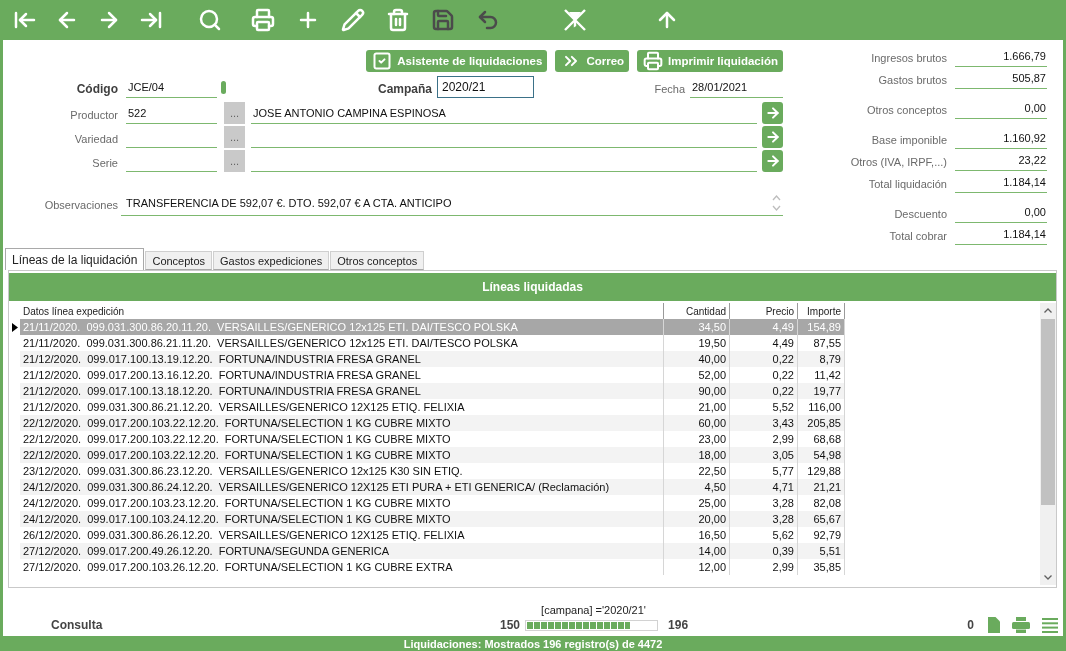 The image size is (1066, 651). What do you see at coordinates (427, 551) in the screenshot?
I see `table-row: 27/12/2020. 099.017.200.49.26.12.20. FORTUNA/SEGUNDA GENERICA 14,00 0,39 5,51` at bounding box center [427, 551].